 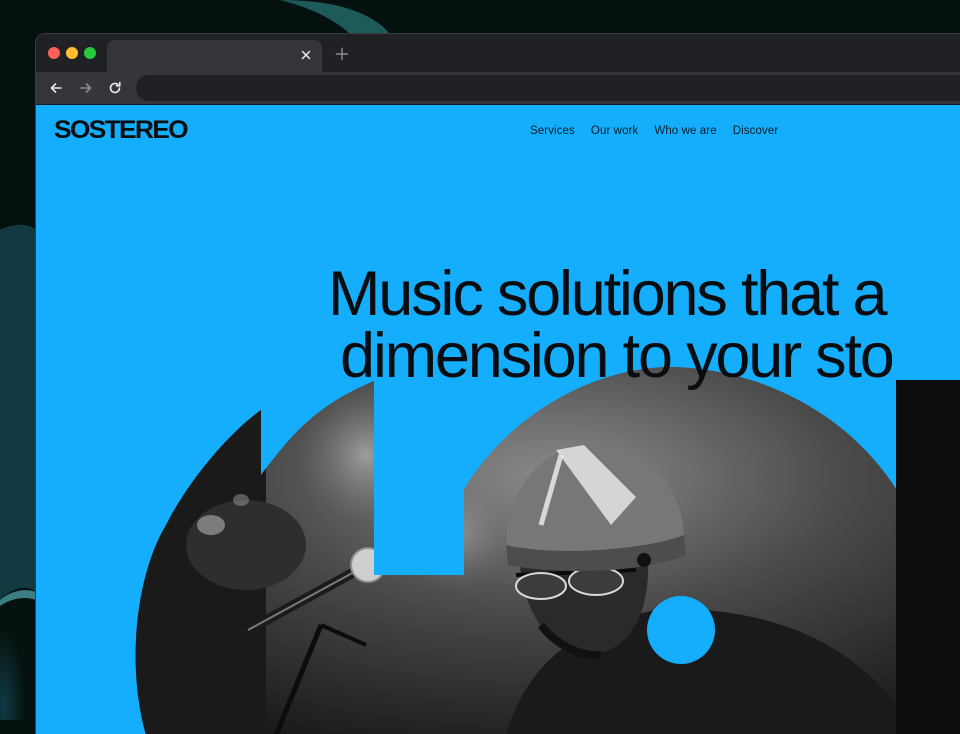 I want to click on sostereo-logo: SOSTEREO, so click(x=124, y=130).